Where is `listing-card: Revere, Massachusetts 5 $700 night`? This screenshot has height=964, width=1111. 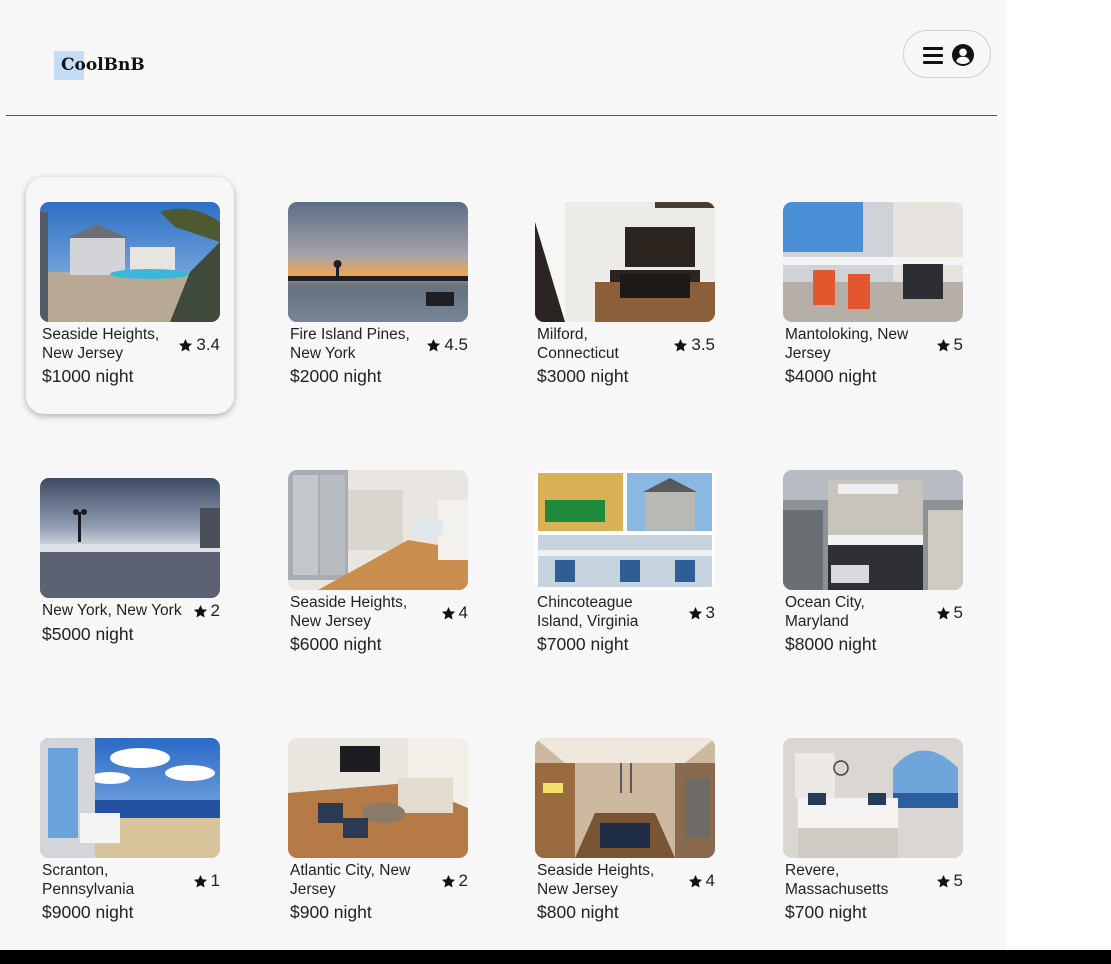
listing-card: Revere, Massachusetts 5 $700 night is located at coordinates (873, 830).